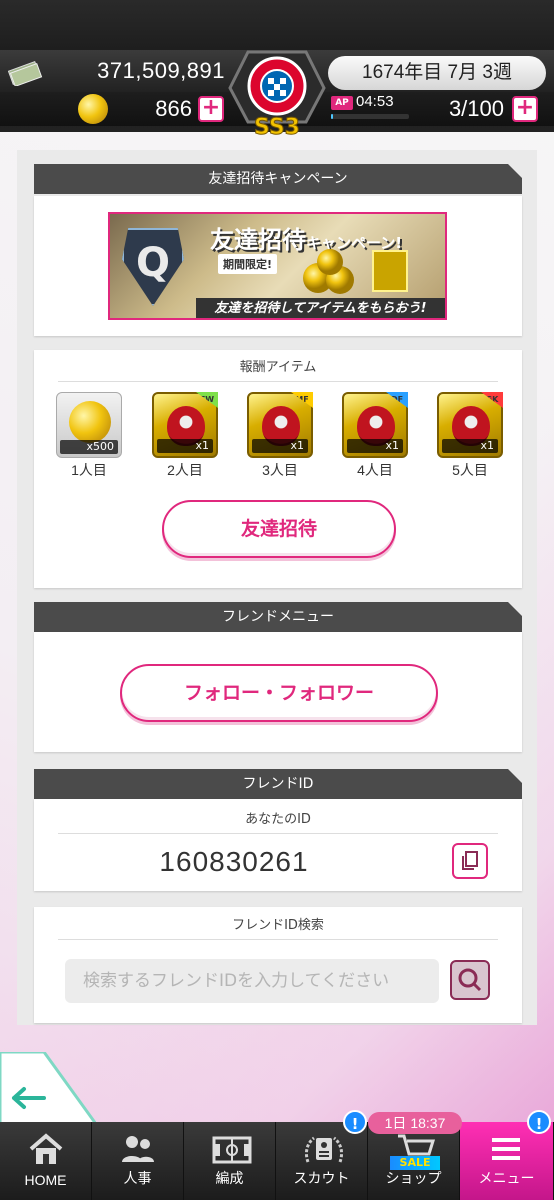 The width and height of the screenshot is (554, 1200). I want to click on invite-friend-button: 友達招待, so click(279, 529).